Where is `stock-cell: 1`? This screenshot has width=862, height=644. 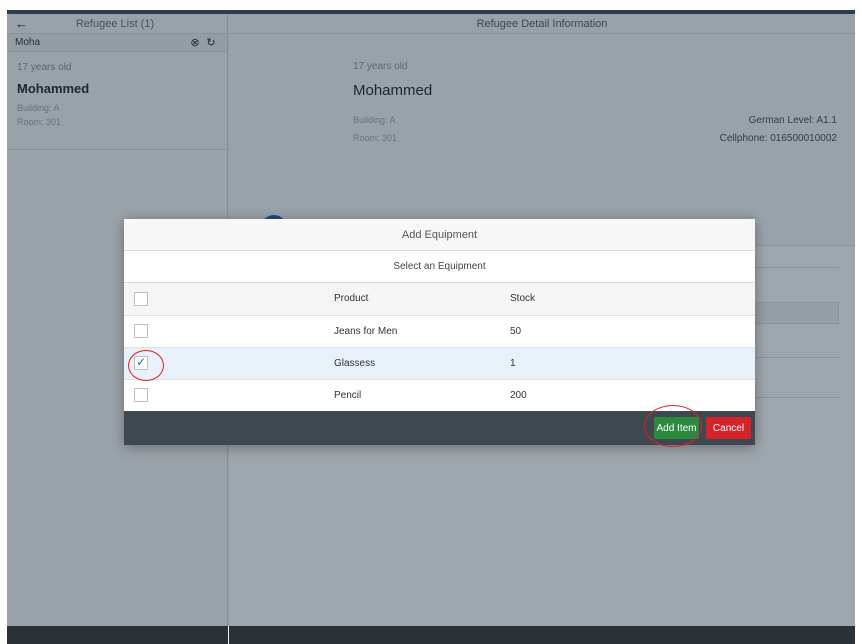
stock-cell: 1 is located at coordinates (632, 363).